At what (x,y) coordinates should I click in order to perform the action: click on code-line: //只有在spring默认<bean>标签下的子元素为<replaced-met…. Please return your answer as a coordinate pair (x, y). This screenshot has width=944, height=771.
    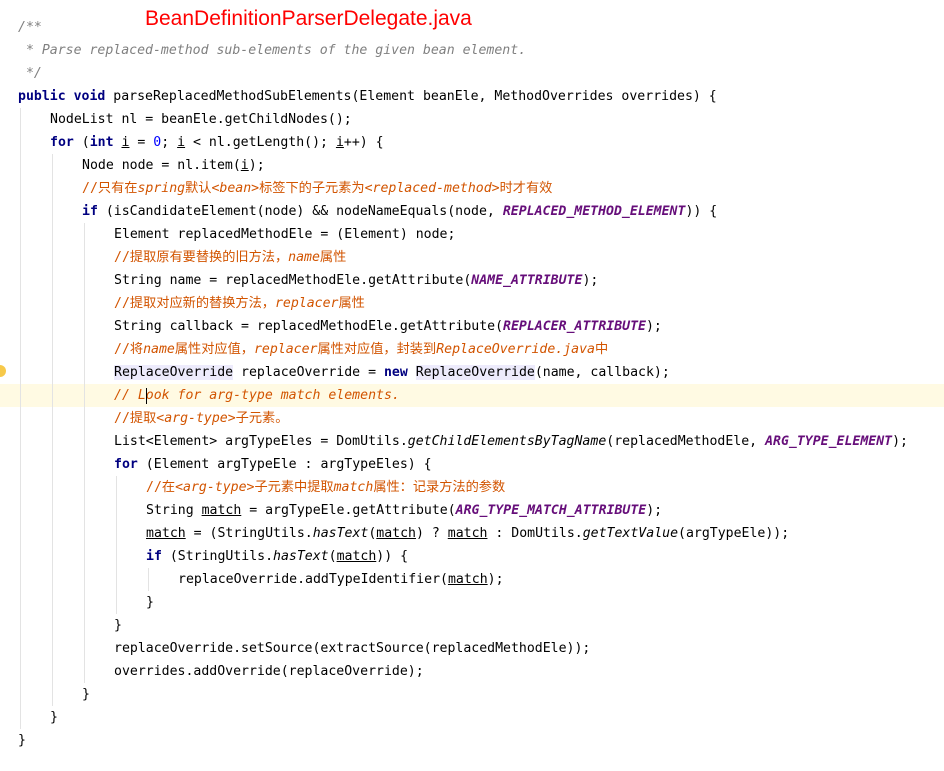
    Looking at the image, I should click on (472, 188).